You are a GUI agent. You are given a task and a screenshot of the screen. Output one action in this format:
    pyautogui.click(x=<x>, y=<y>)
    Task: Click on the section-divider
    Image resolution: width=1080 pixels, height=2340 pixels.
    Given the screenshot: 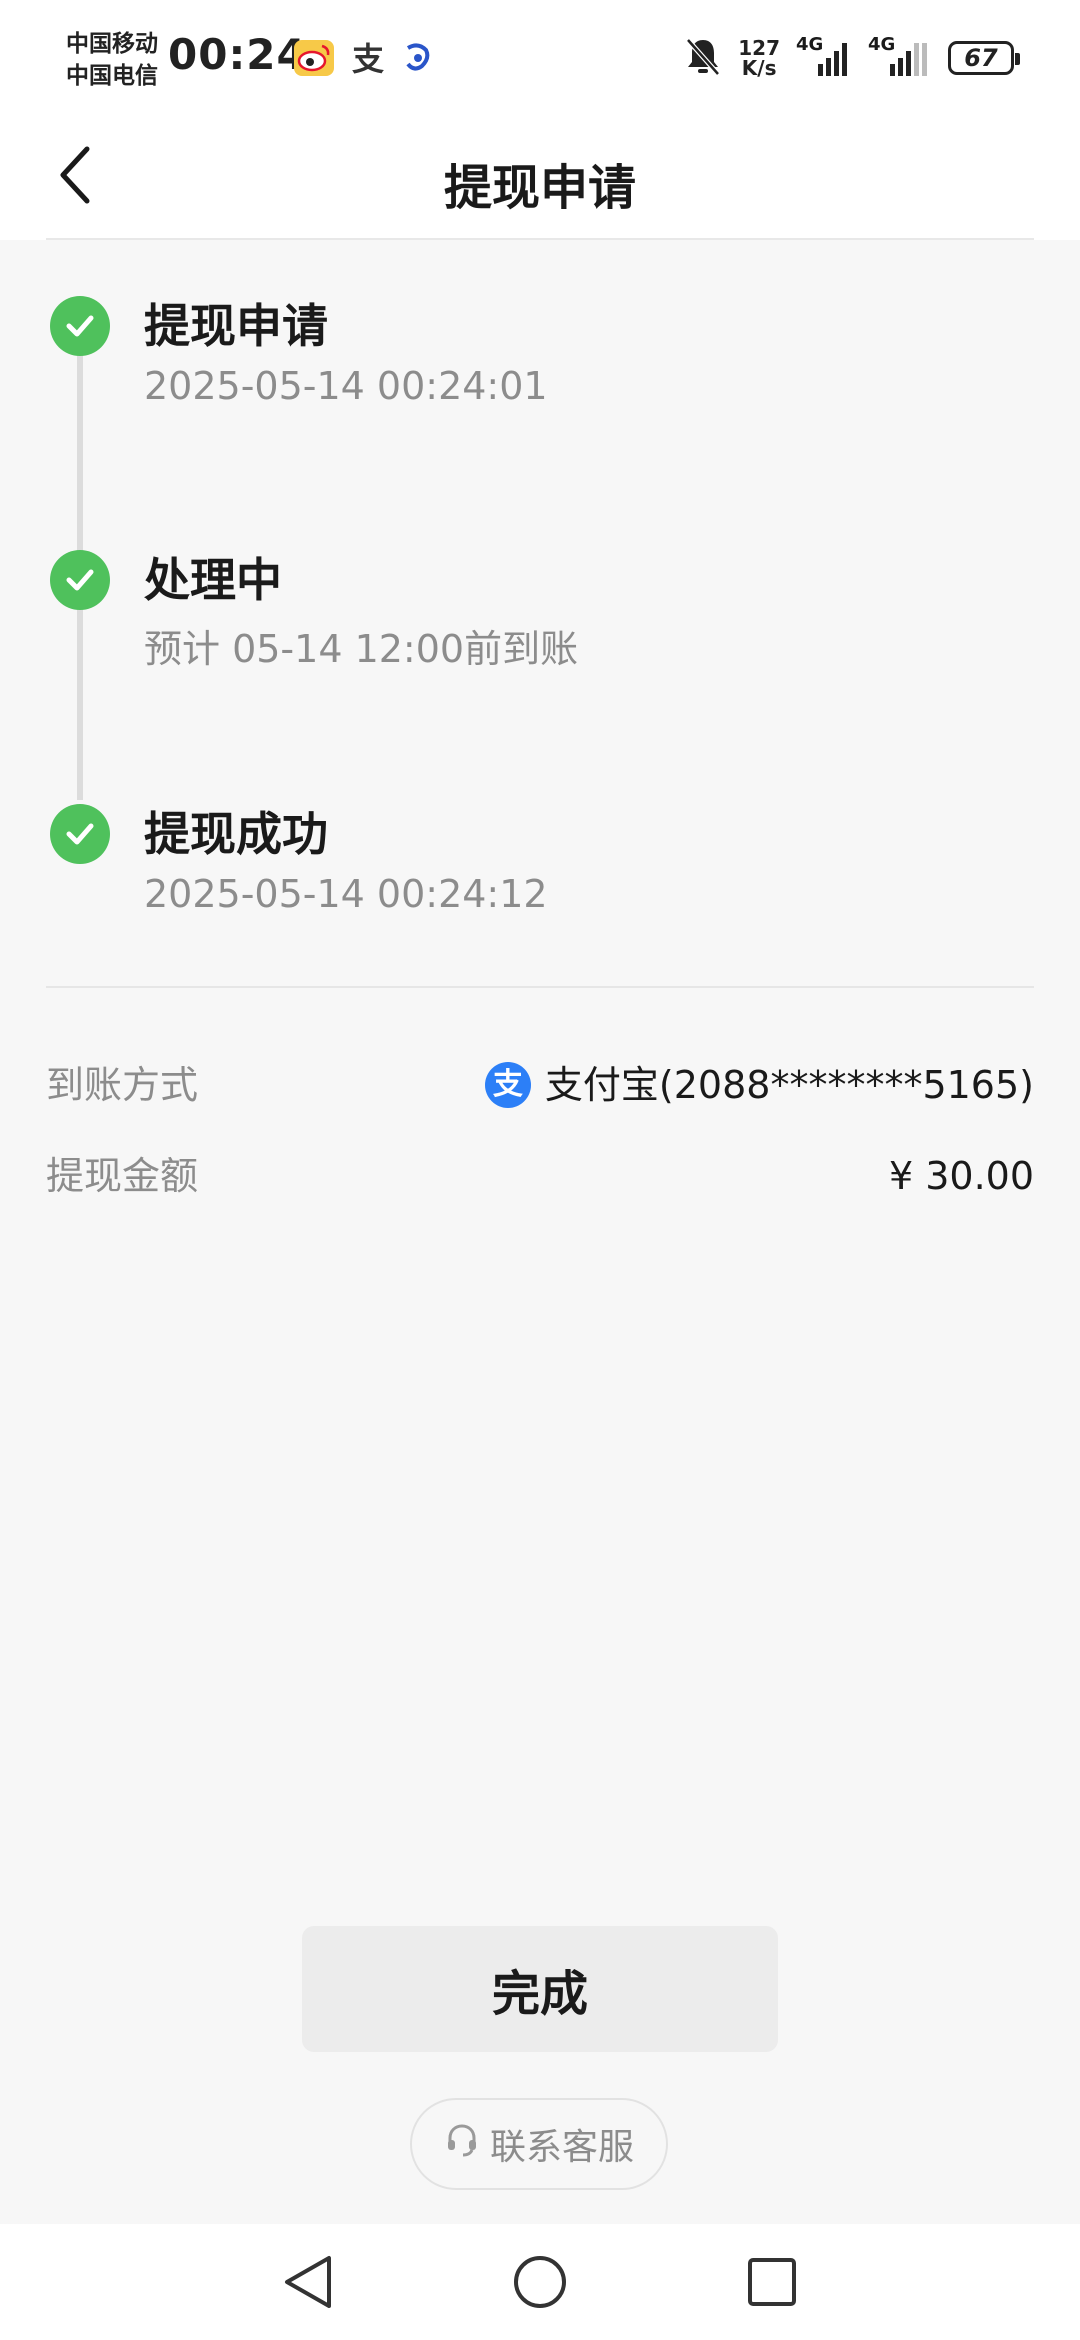 What is the action you would take?
    pyautogui.click(x=540, y=987)
    